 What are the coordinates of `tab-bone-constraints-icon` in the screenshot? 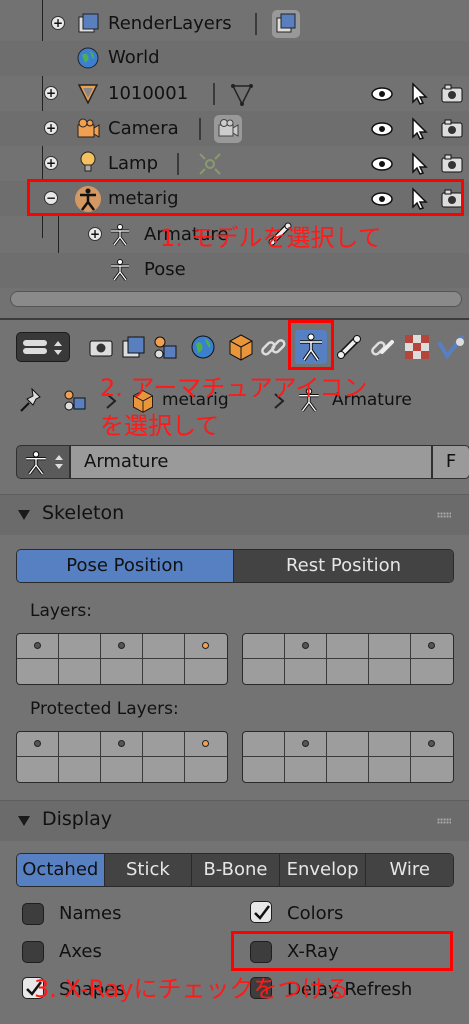 It's located at (383, 347).